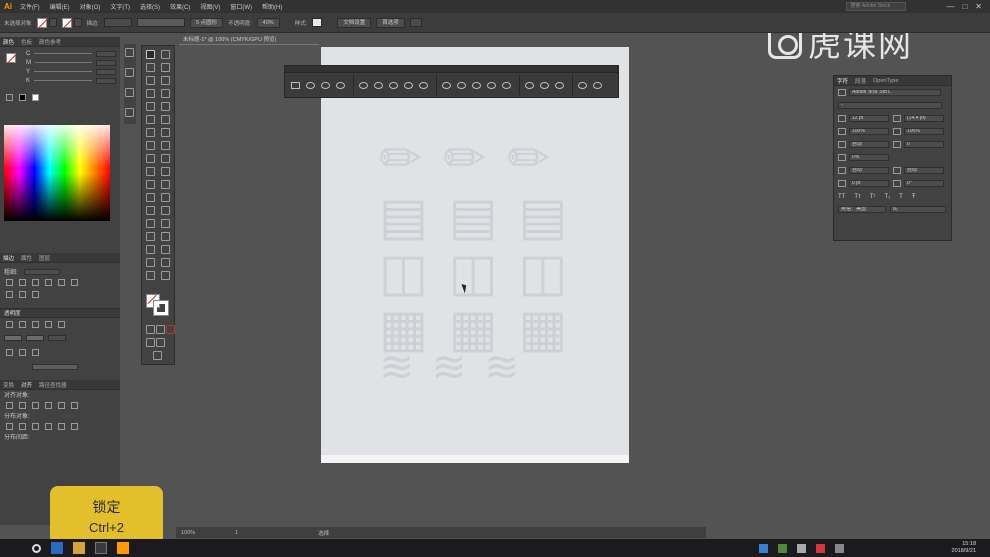  Describe the element at coordinates (150, 80) in the screenshot. I see `pen-tool-icon` at that location.